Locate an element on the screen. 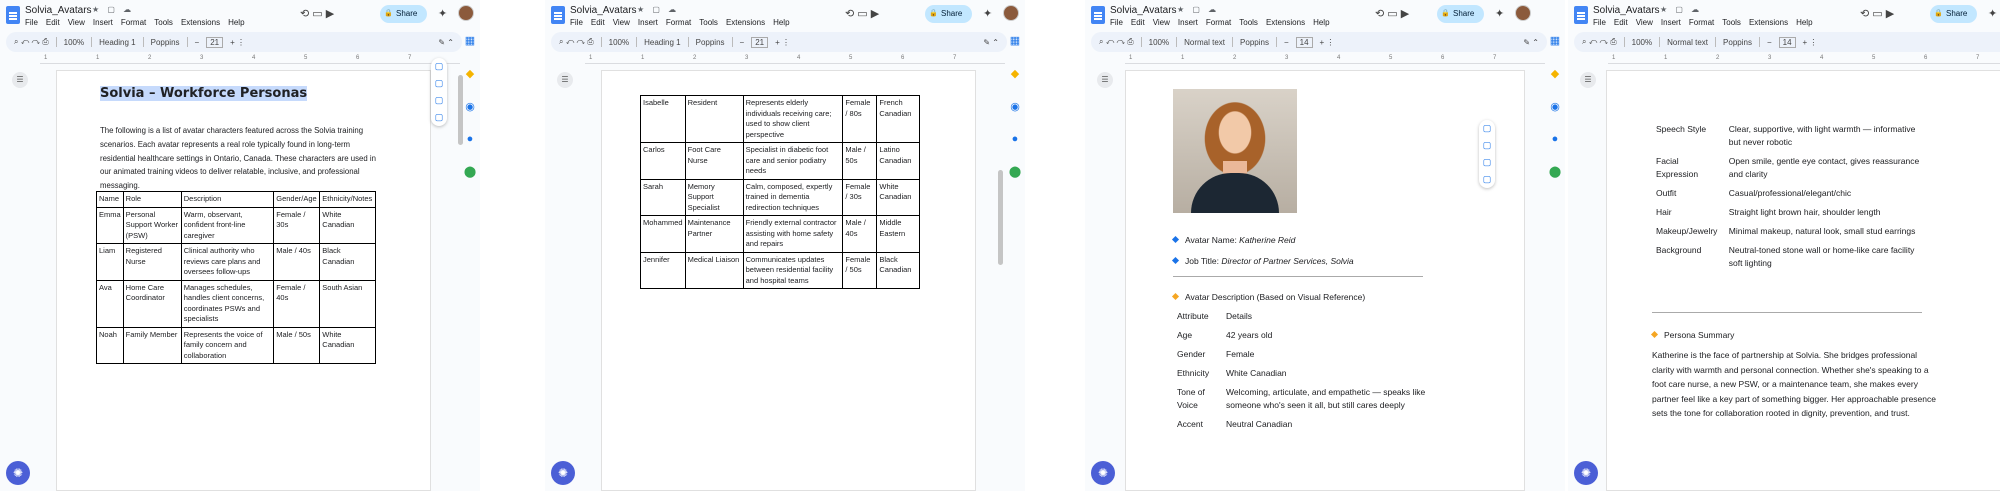  table-cell: Male / 40s is located at coordinates (860, 234).